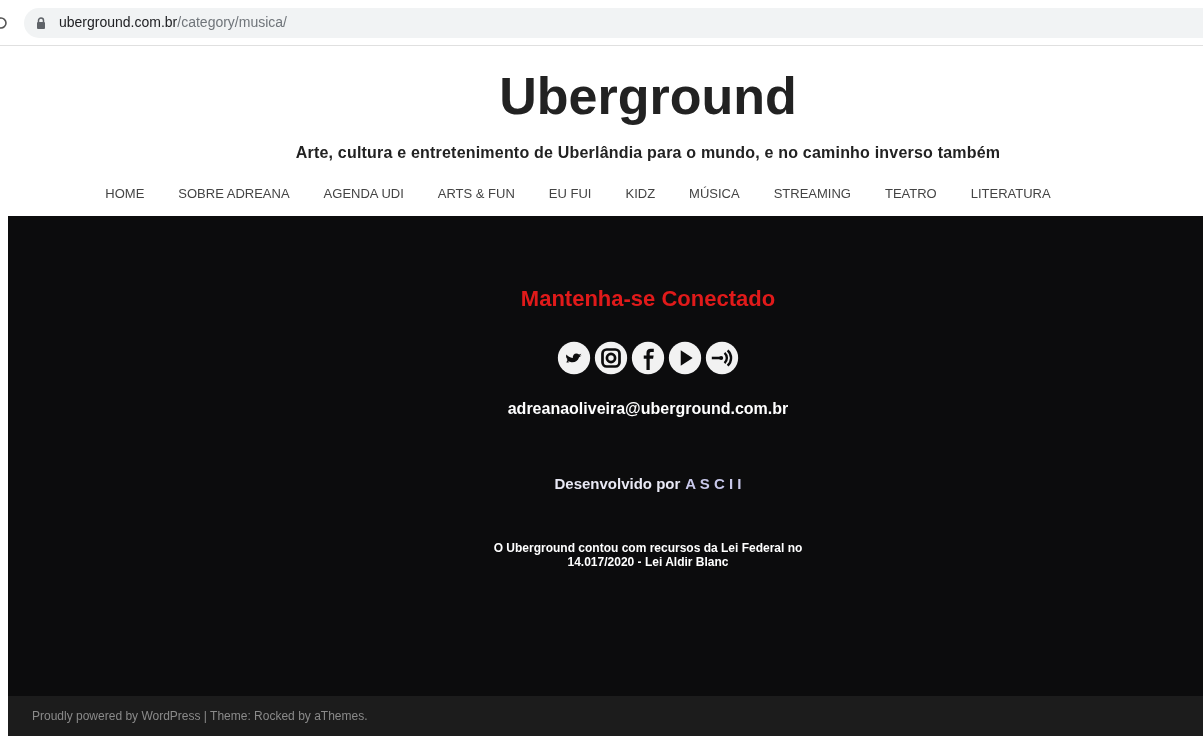 The height and width of the screenshot is (744, 1203). I want to click on nav-link: MÚSICA, so click(714, 194).